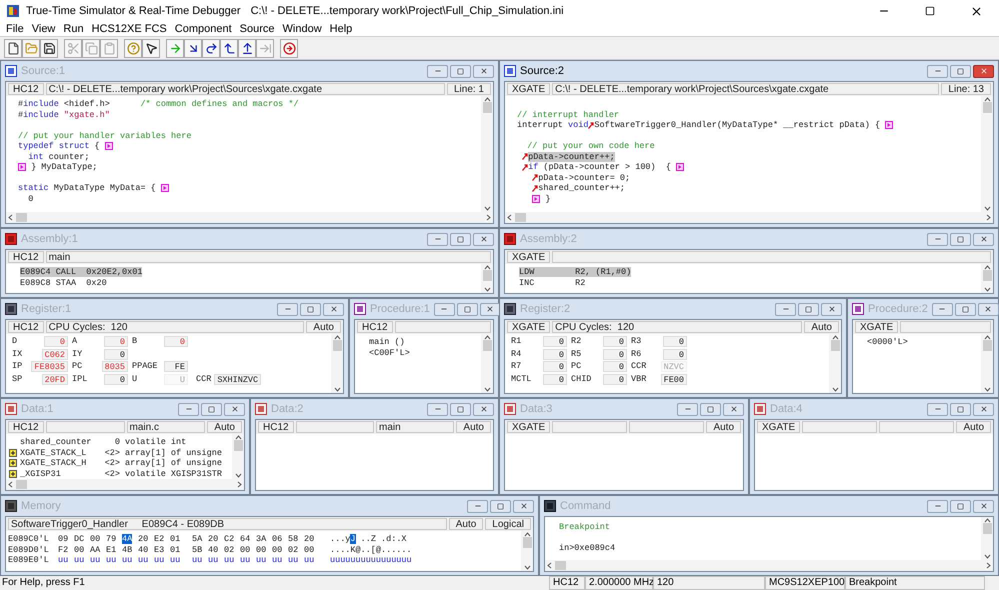 The width and height of the screenshot is (999, 590). I want to click on menu-item: Component, so click(203, 29).